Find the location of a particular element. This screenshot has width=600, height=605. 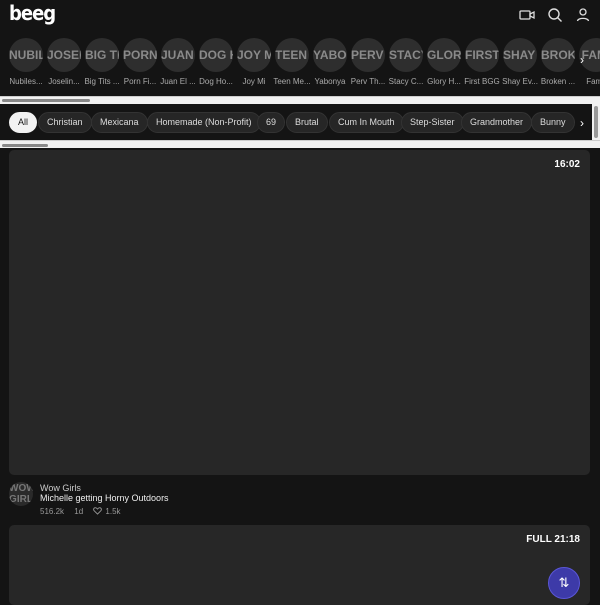

channel-next-arrow-icon: › is located at coordinates (582, 60).